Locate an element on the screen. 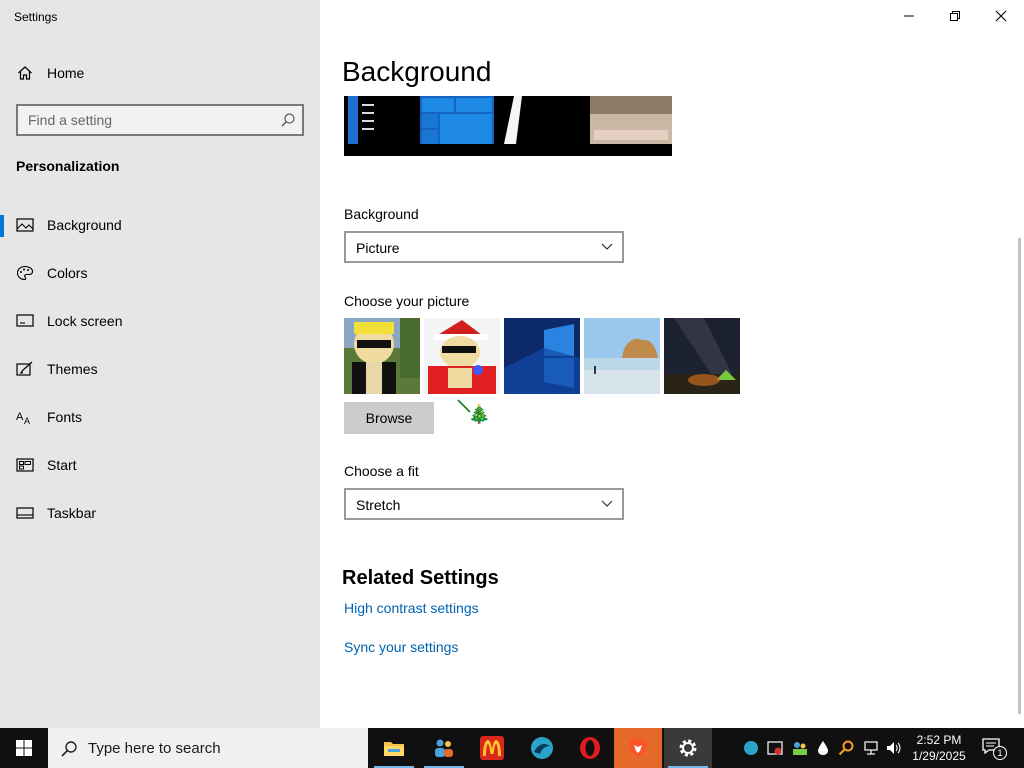  cartoon-santa-hat-image is located at coordinates (462, 356).